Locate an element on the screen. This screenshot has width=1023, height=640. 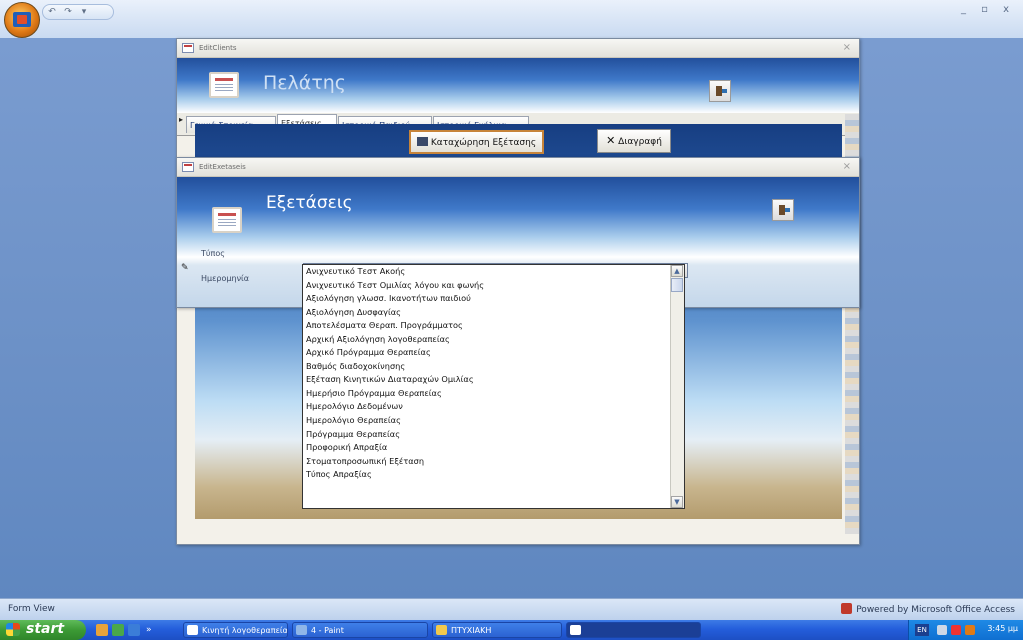
powered-by: Powered by Microsoft Office Access is located at coordinates (928, 609).